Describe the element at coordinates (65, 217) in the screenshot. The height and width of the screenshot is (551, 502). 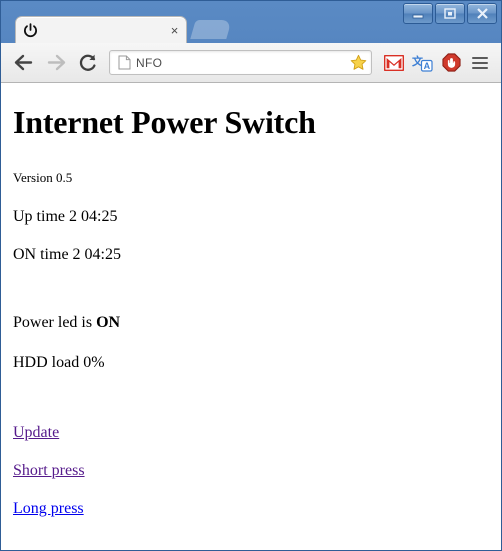
I see `uptime-text: Up time 2 04:25` at that location.